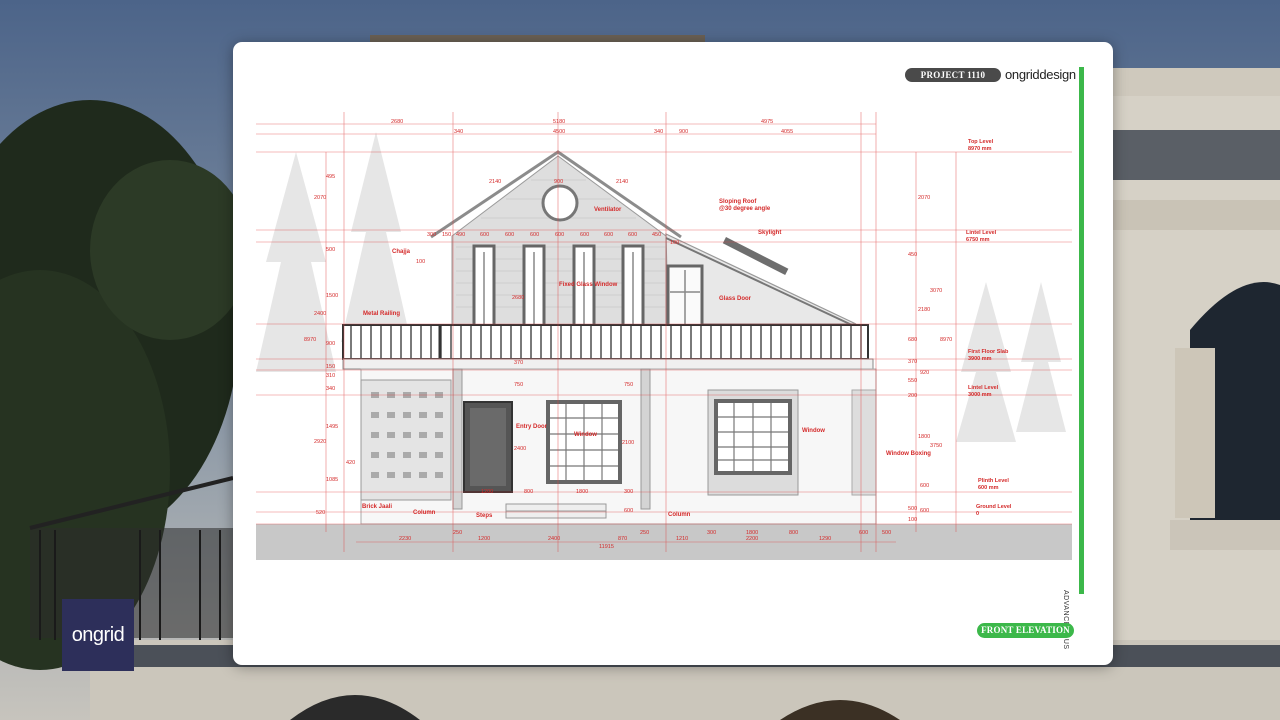 Image resolution: width=1280 pixels, height=720 pixels. What do you see at coordinates (908, 454) in the screenshot?
I see `label-window-boxing: Window Boxing` at bounding box center [908, 454].